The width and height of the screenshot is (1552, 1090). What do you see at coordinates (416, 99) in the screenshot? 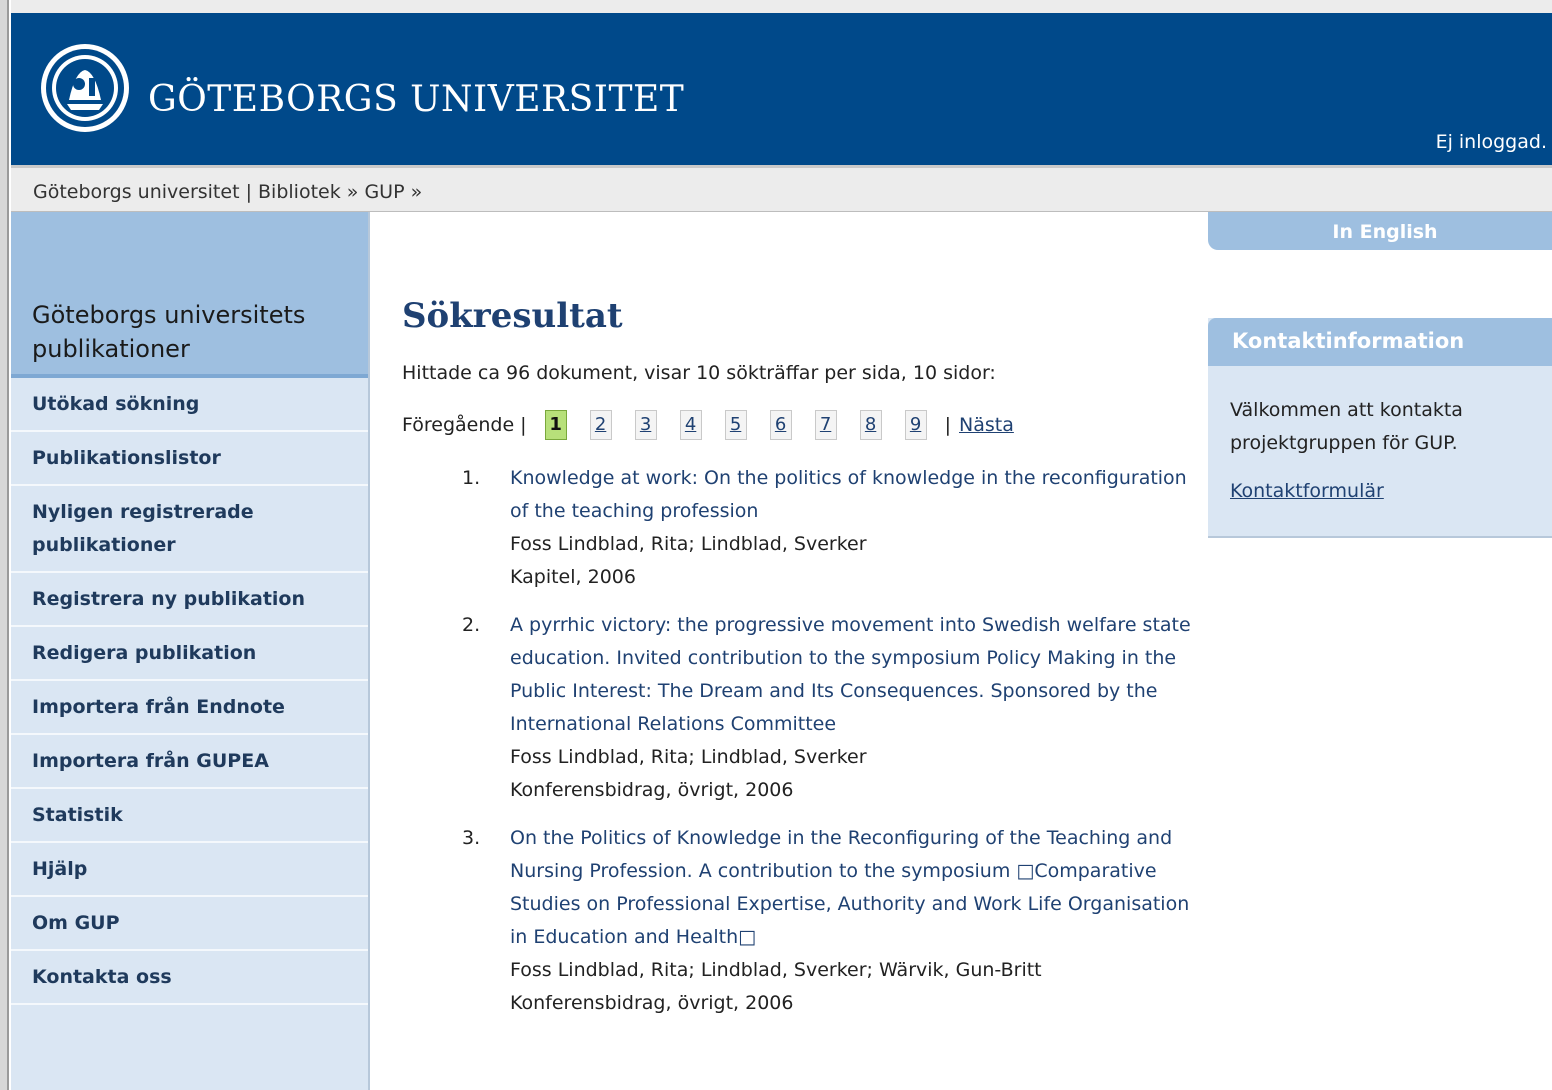
I see `university-name: GÖTEBORGS UNIVERSITET` at bounding box center [416, 99].